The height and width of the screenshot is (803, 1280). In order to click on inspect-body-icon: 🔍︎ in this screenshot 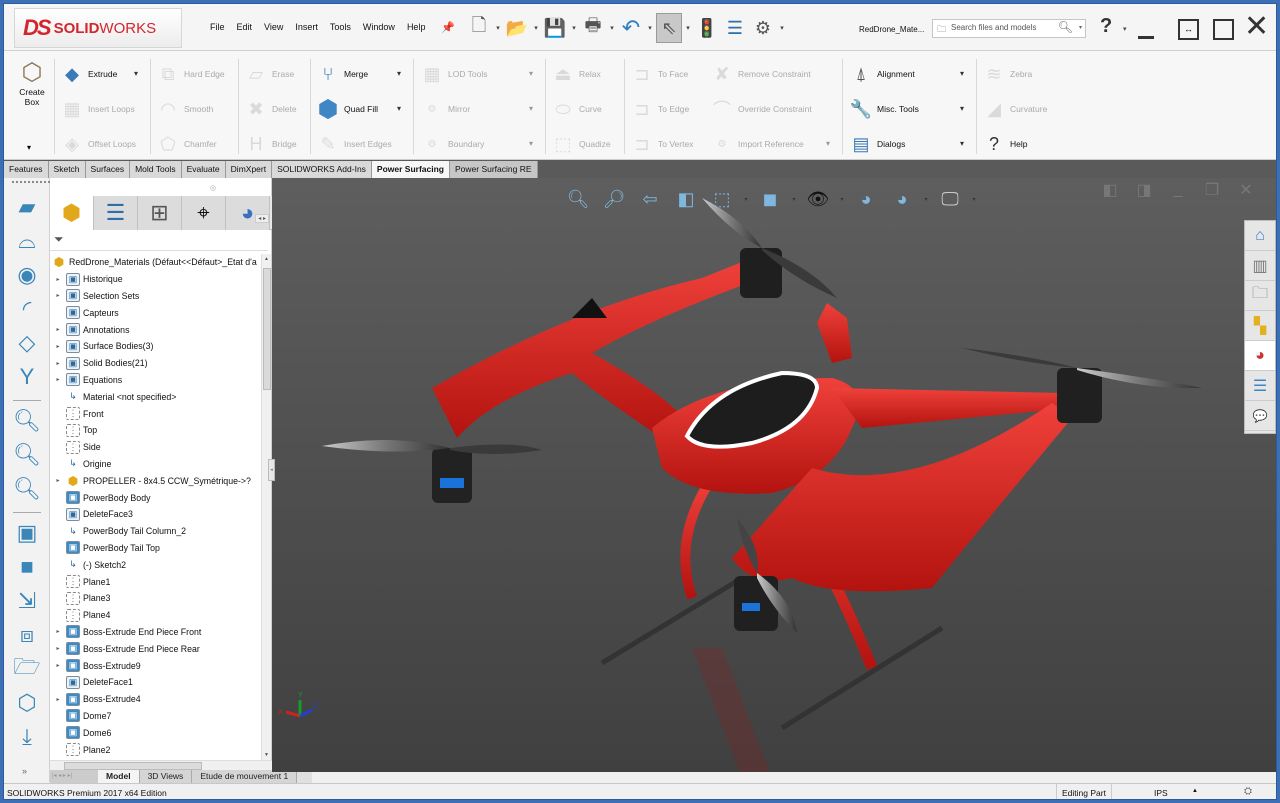, I will do `click(27, 421)`.